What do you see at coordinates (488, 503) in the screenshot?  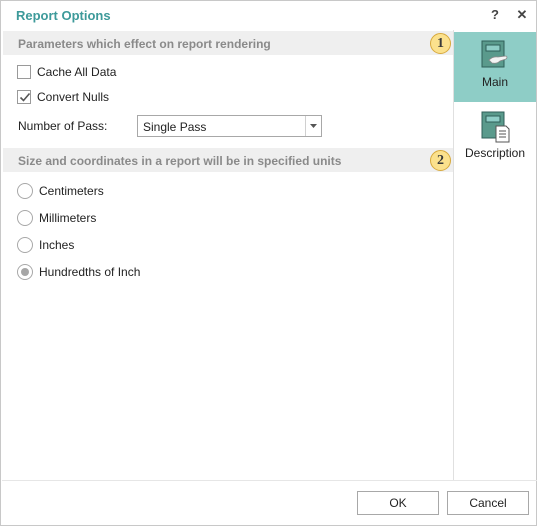 I see `cancel-button: Cancel` at bounding box center [488, 503].